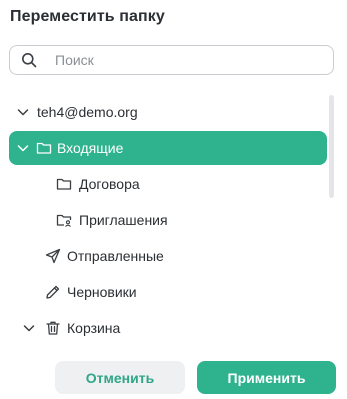 The image size is (347, 399). What do you see at coordinates (53, 256) in the screenshot?
I see `send-icon` at bounding box center [53, 256].